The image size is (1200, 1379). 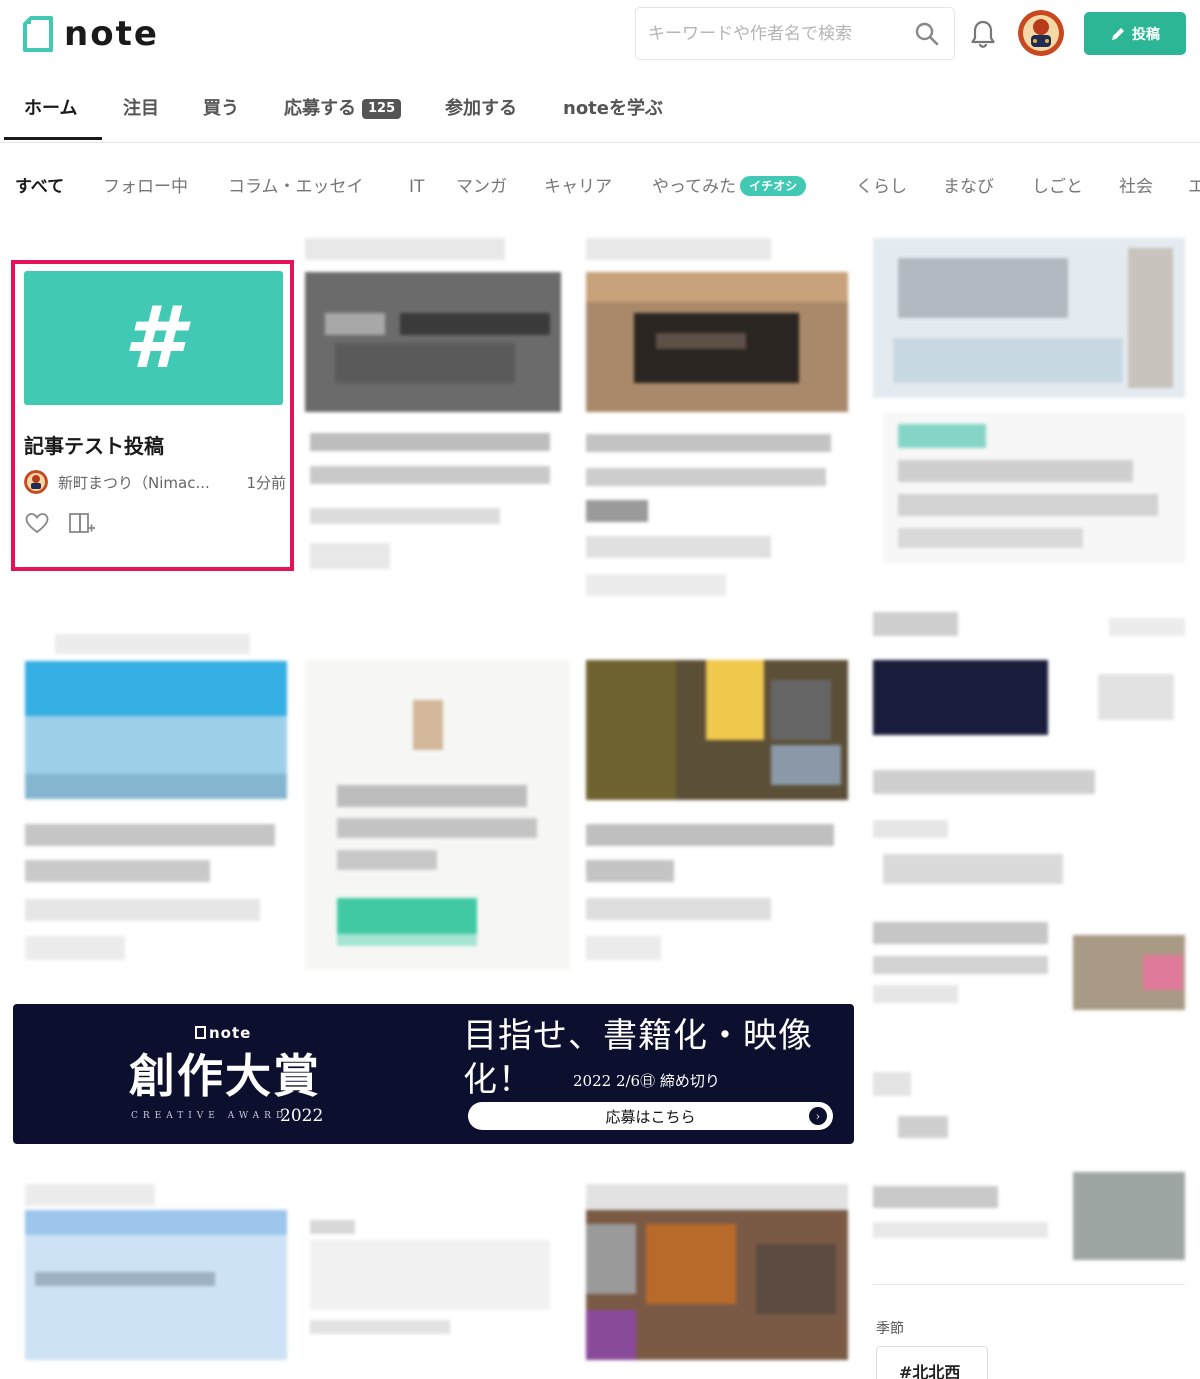 What do you see at coordinates (1146, 34) in the screenshot?
I see `post-button-label: 投稿` at bounding box center [1146, 34].